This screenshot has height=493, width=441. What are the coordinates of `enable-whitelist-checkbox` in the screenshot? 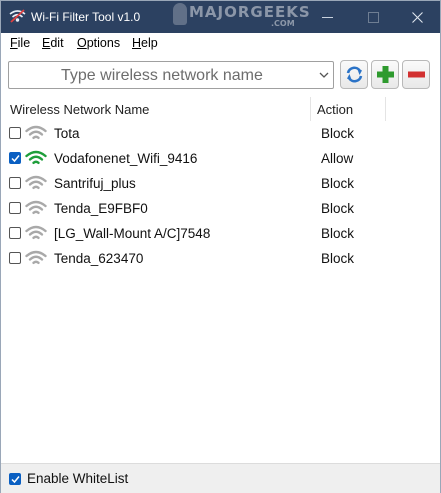 It's located at (15, 479).